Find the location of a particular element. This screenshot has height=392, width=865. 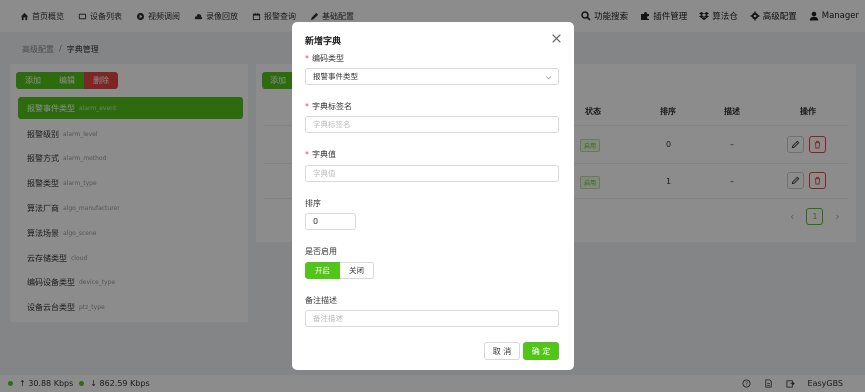

confirm-button: 确 定 is located at coordinates (541, 351).